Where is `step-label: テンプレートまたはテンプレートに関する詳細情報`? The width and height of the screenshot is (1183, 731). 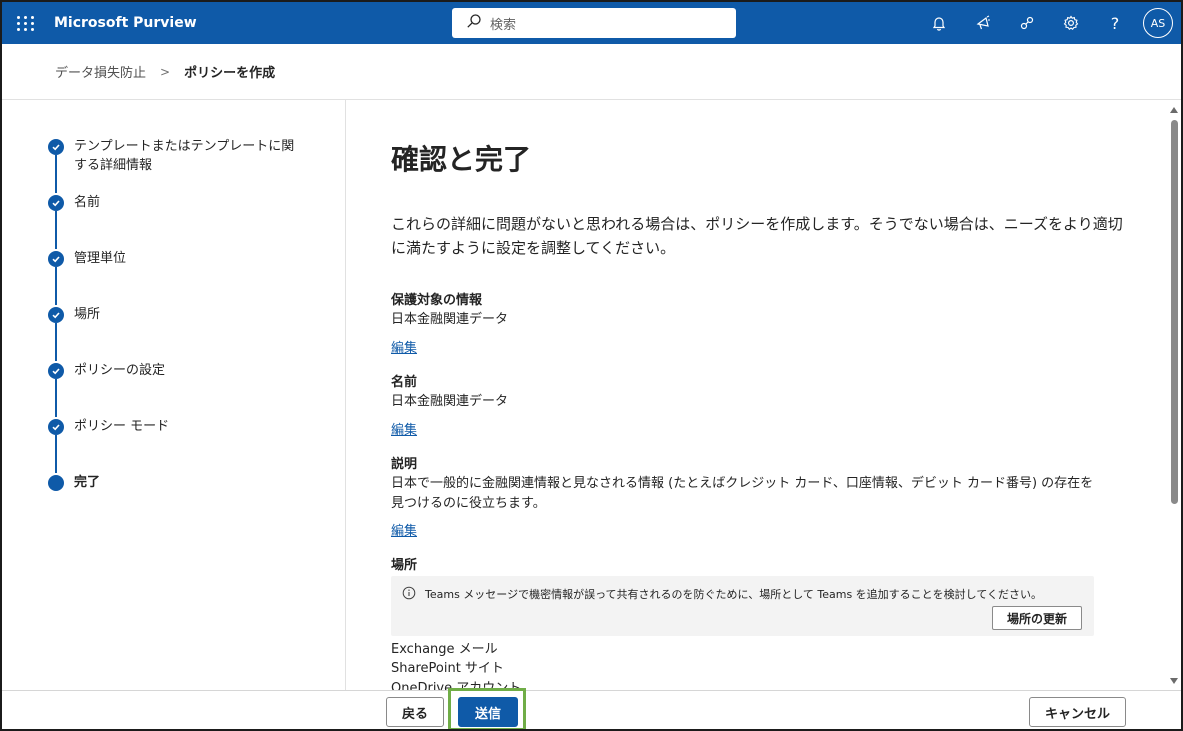
step-label: テンプレートまたはテンプレートに関する詳細情報 is located at coordinates (184, 156).